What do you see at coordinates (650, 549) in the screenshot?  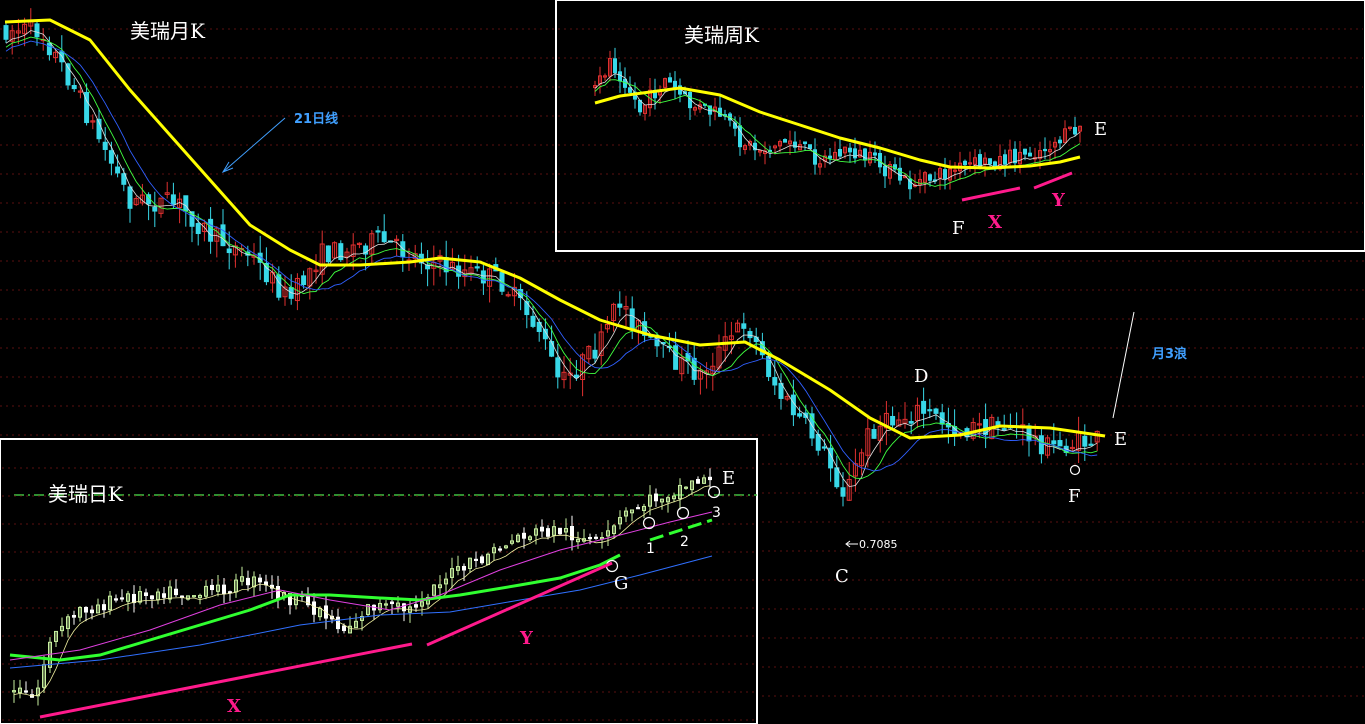 I see `daily-label-1: 1` at bounding box center [650, 549].